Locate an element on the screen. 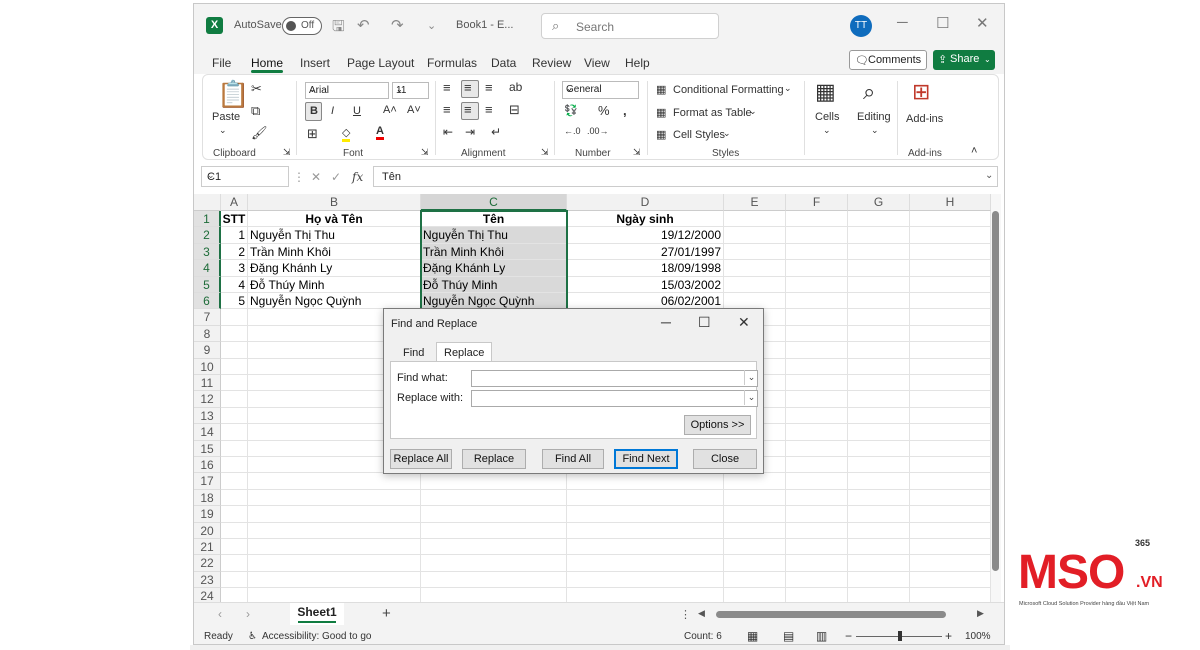  cell-g4 is located at coordinates (879, 268).